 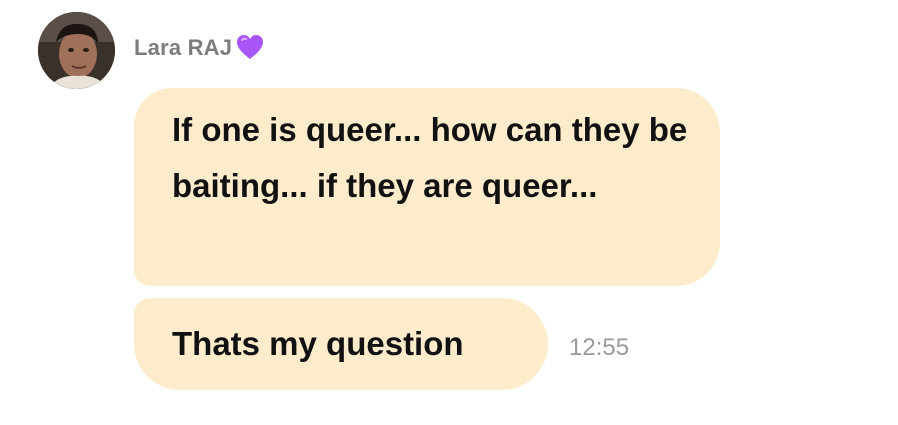 I want to click on avatar, so click(x=76, y=50).